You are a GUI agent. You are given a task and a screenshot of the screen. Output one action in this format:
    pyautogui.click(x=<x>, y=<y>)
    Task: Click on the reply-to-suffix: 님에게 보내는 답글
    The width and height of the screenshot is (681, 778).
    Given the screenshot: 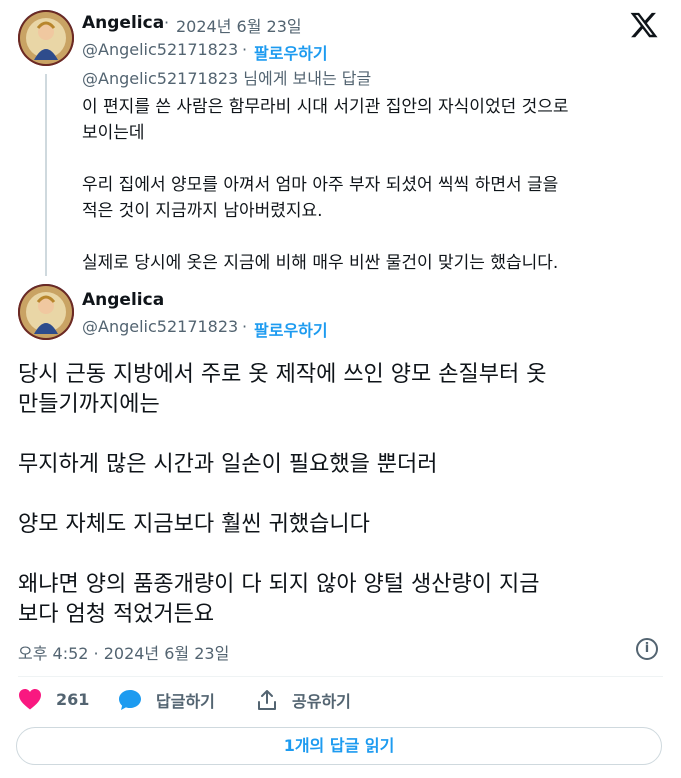 What is the action you would take?
    pyautogui.click(x=305, y=78)
    